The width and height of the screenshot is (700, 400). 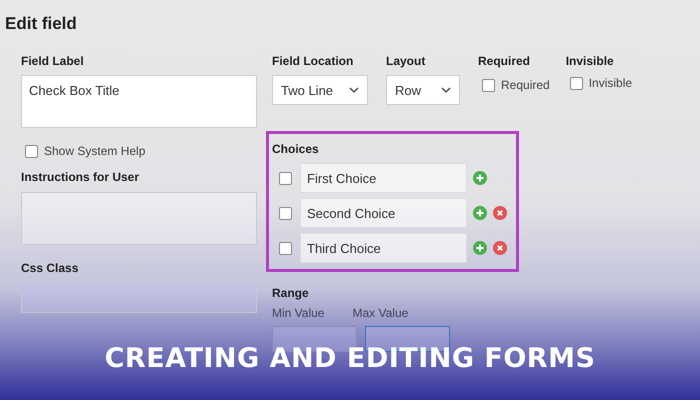 I want to click on checkbox-label: Invisible, so click(x=610, y=83).